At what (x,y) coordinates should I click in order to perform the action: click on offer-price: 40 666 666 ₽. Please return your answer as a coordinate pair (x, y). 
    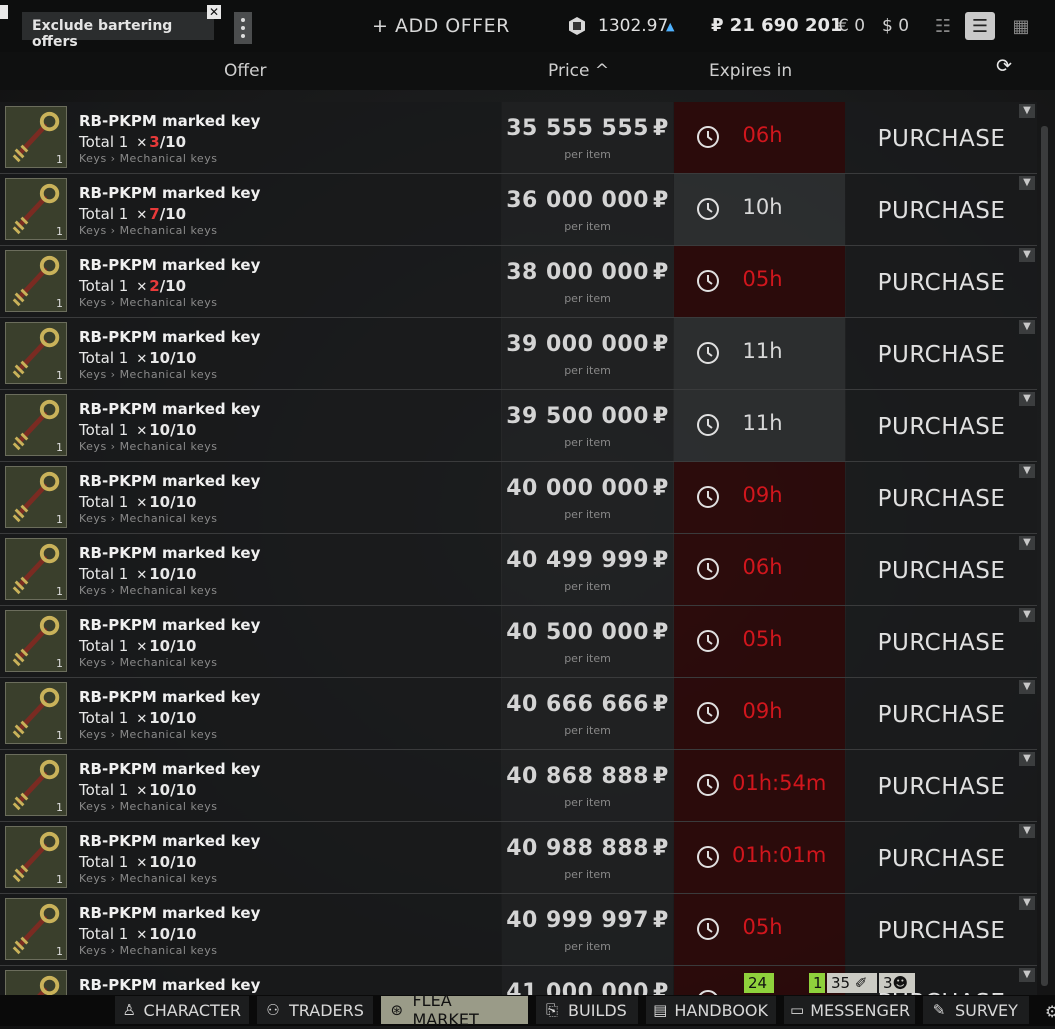
    Looking at the image, I should click on (587, 704).